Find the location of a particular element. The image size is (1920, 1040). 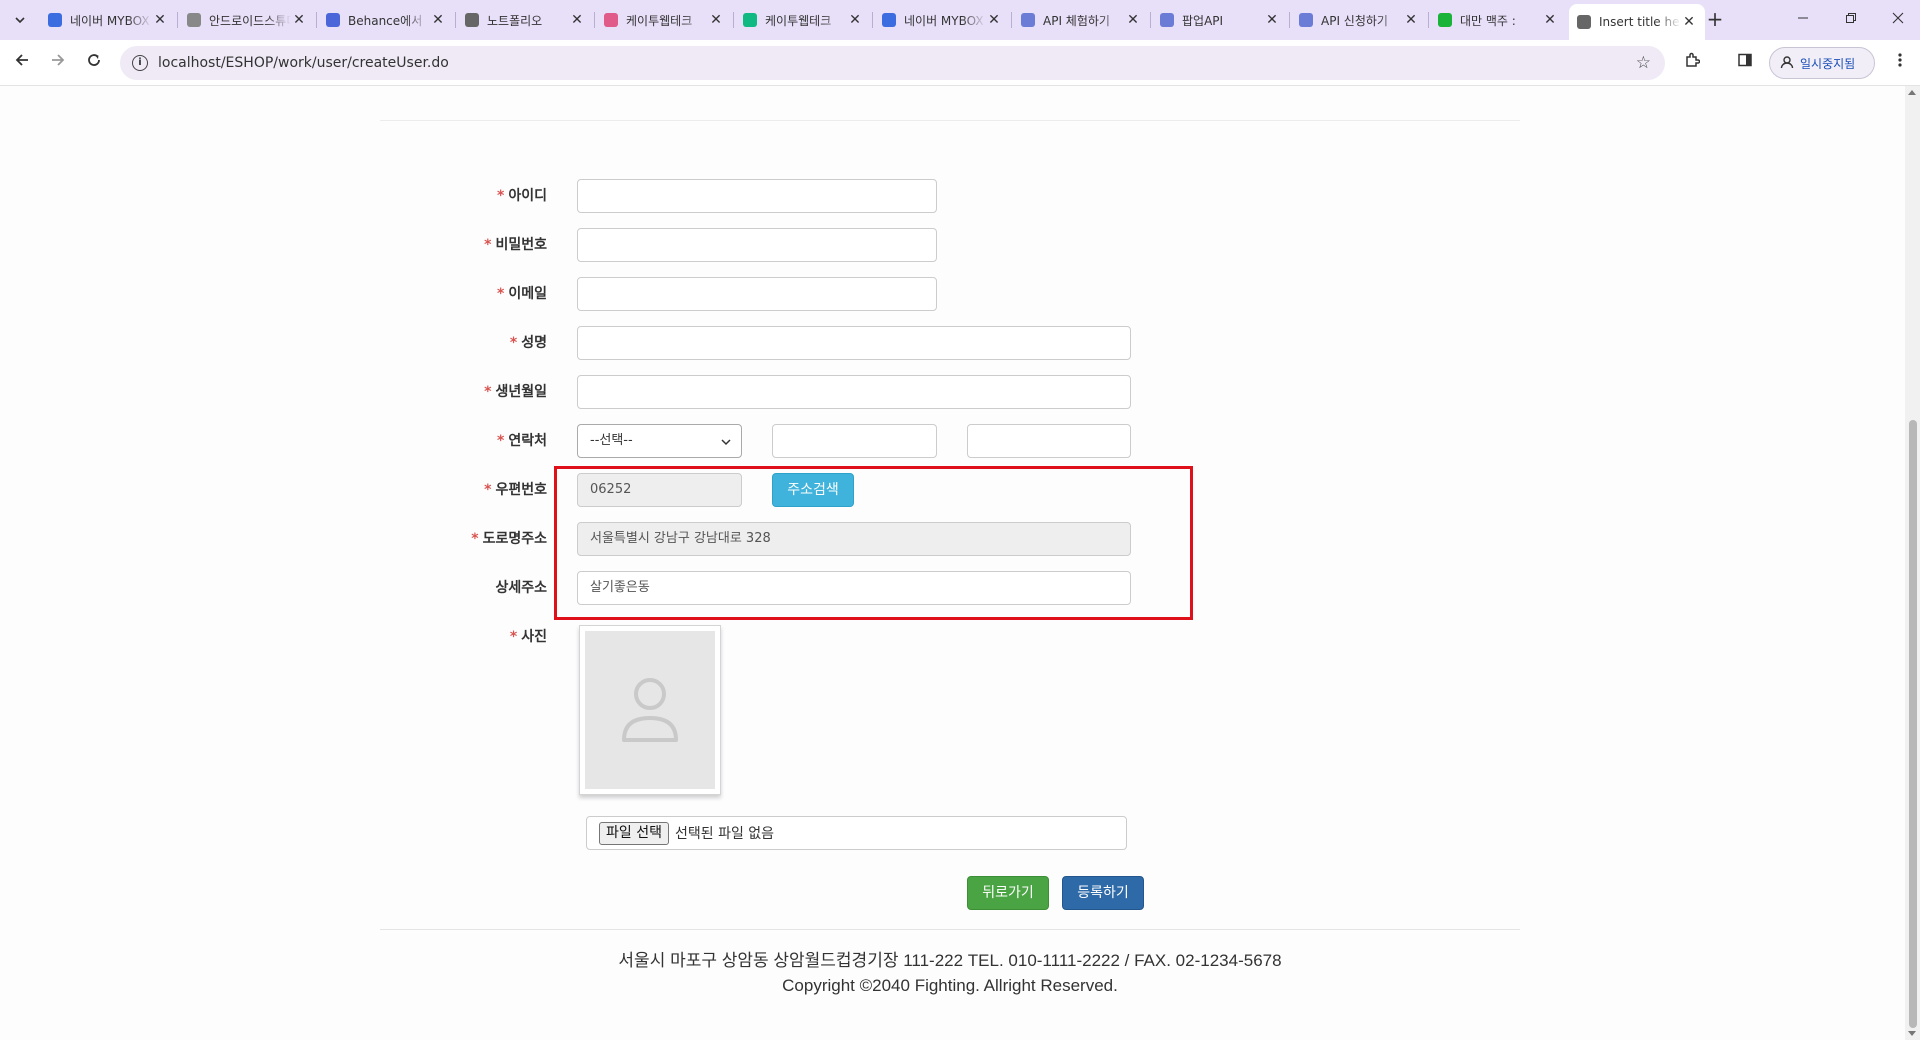

browser-tab: Insert title here✕ is located at coordinates (1637, 22).